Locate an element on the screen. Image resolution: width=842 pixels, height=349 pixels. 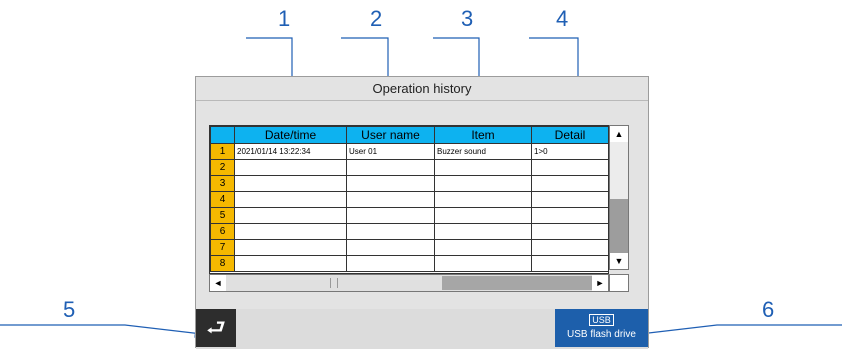
row-number: 2 is located at coordinates (222, 167).